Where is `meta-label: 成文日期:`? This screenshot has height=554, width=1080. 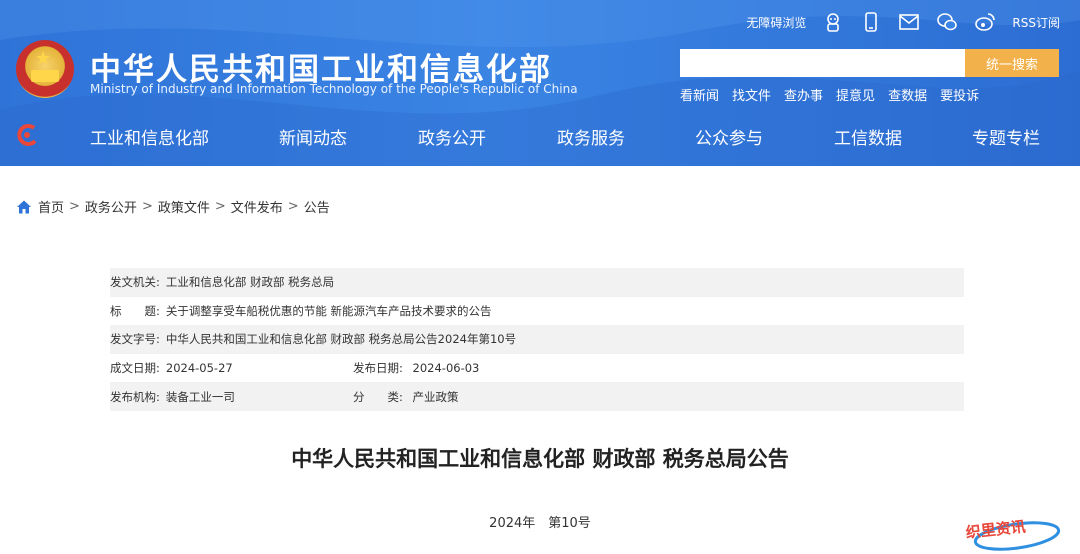
meta-label: 成文日期: is located at coordinates (135, 368).